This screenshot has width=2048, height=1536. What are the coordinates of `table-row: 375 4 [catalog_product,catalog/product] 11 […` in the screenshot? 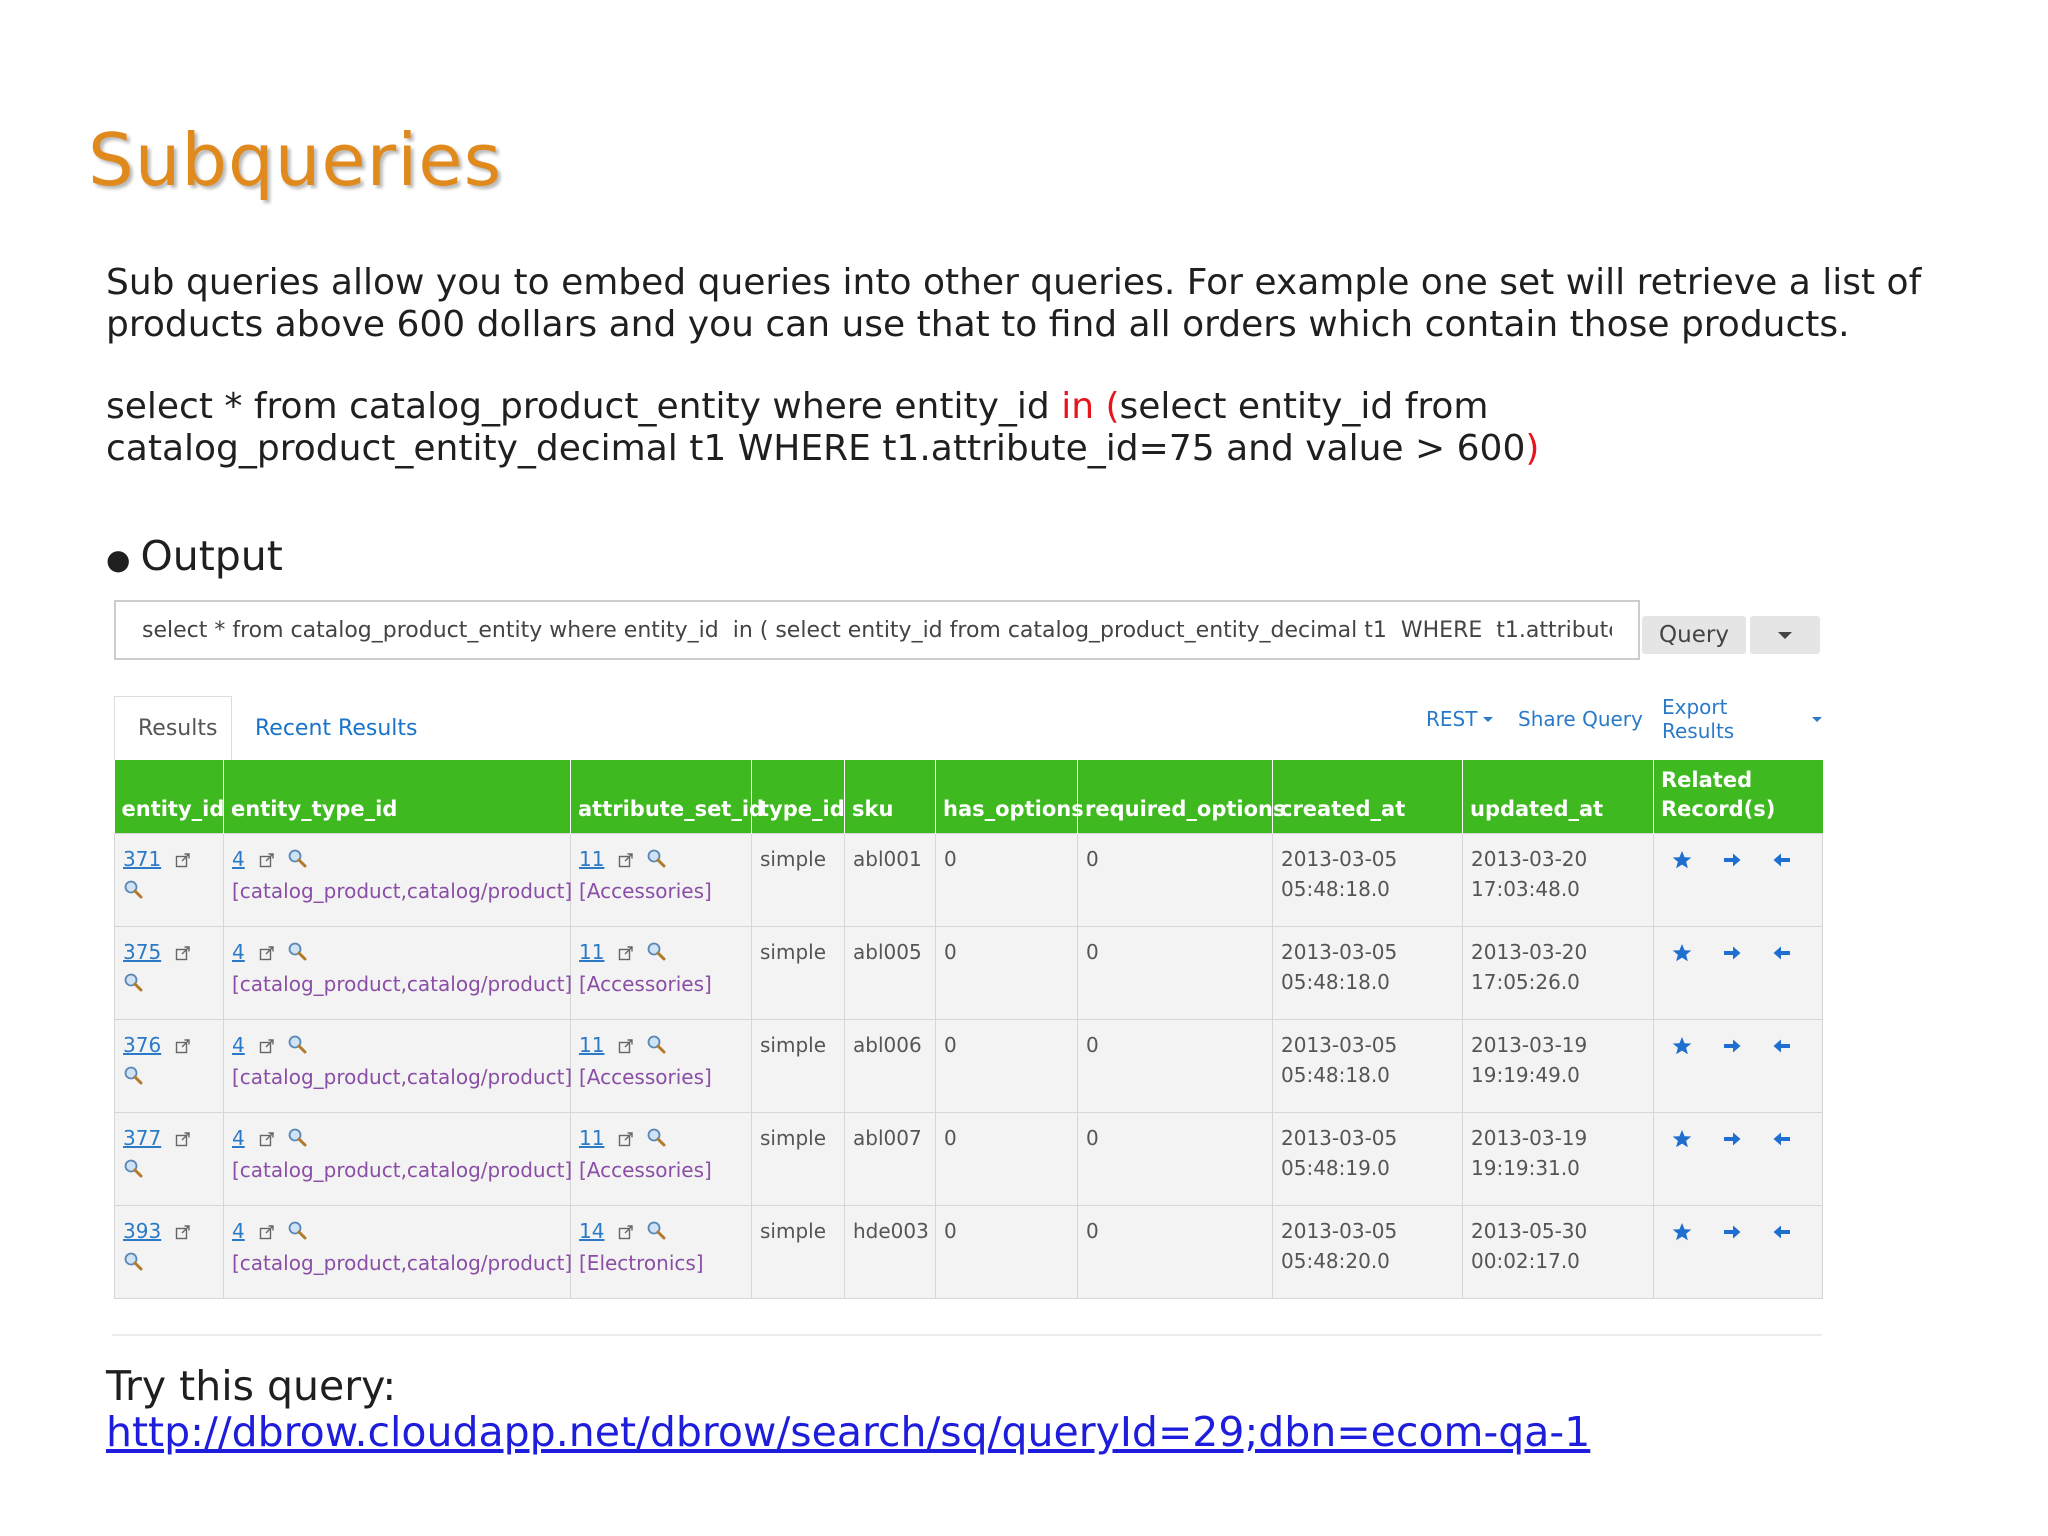 It's located at (968, 973).